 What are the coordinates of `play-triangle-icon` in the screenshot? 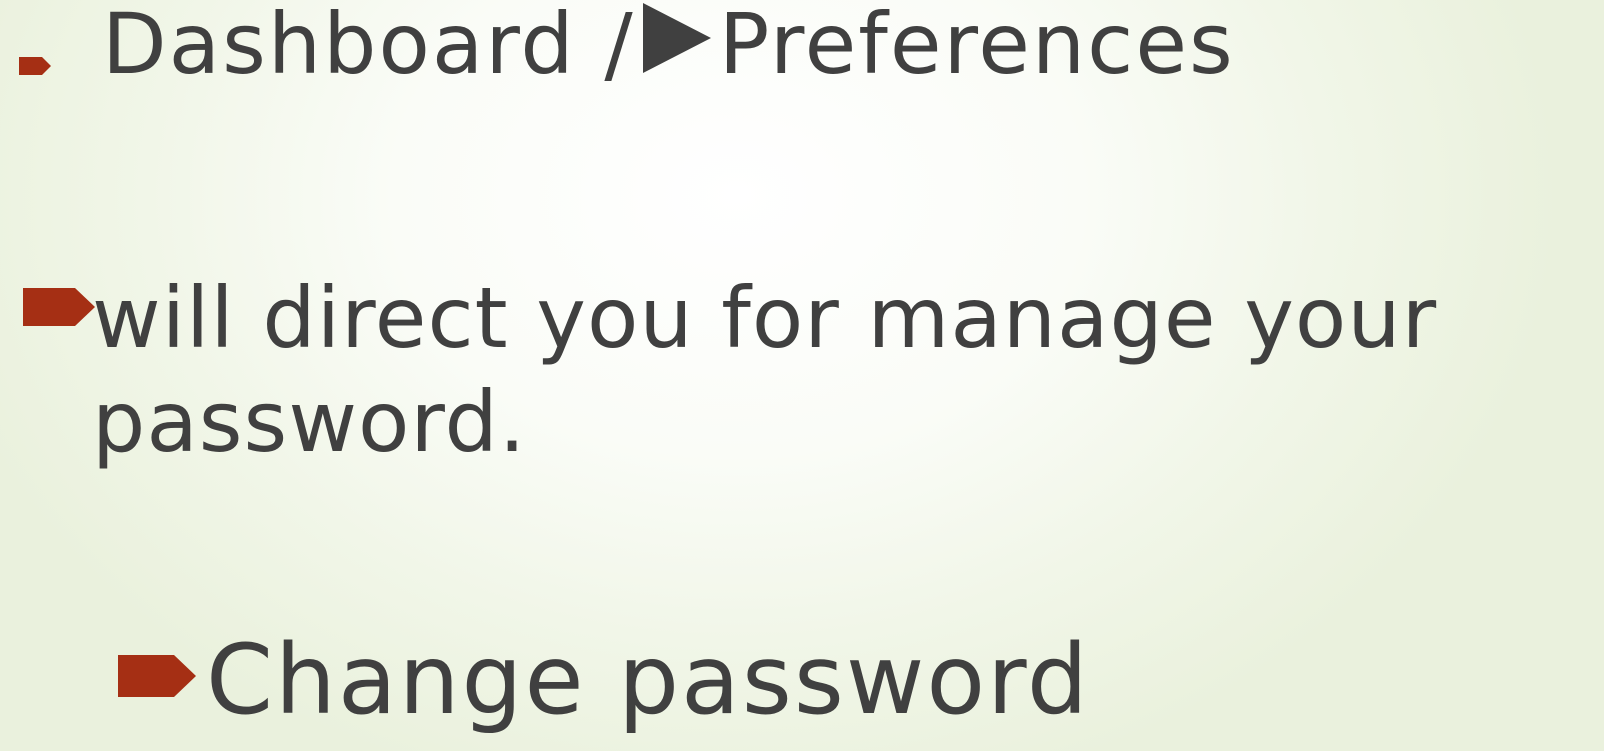 It's located at (676, 44).